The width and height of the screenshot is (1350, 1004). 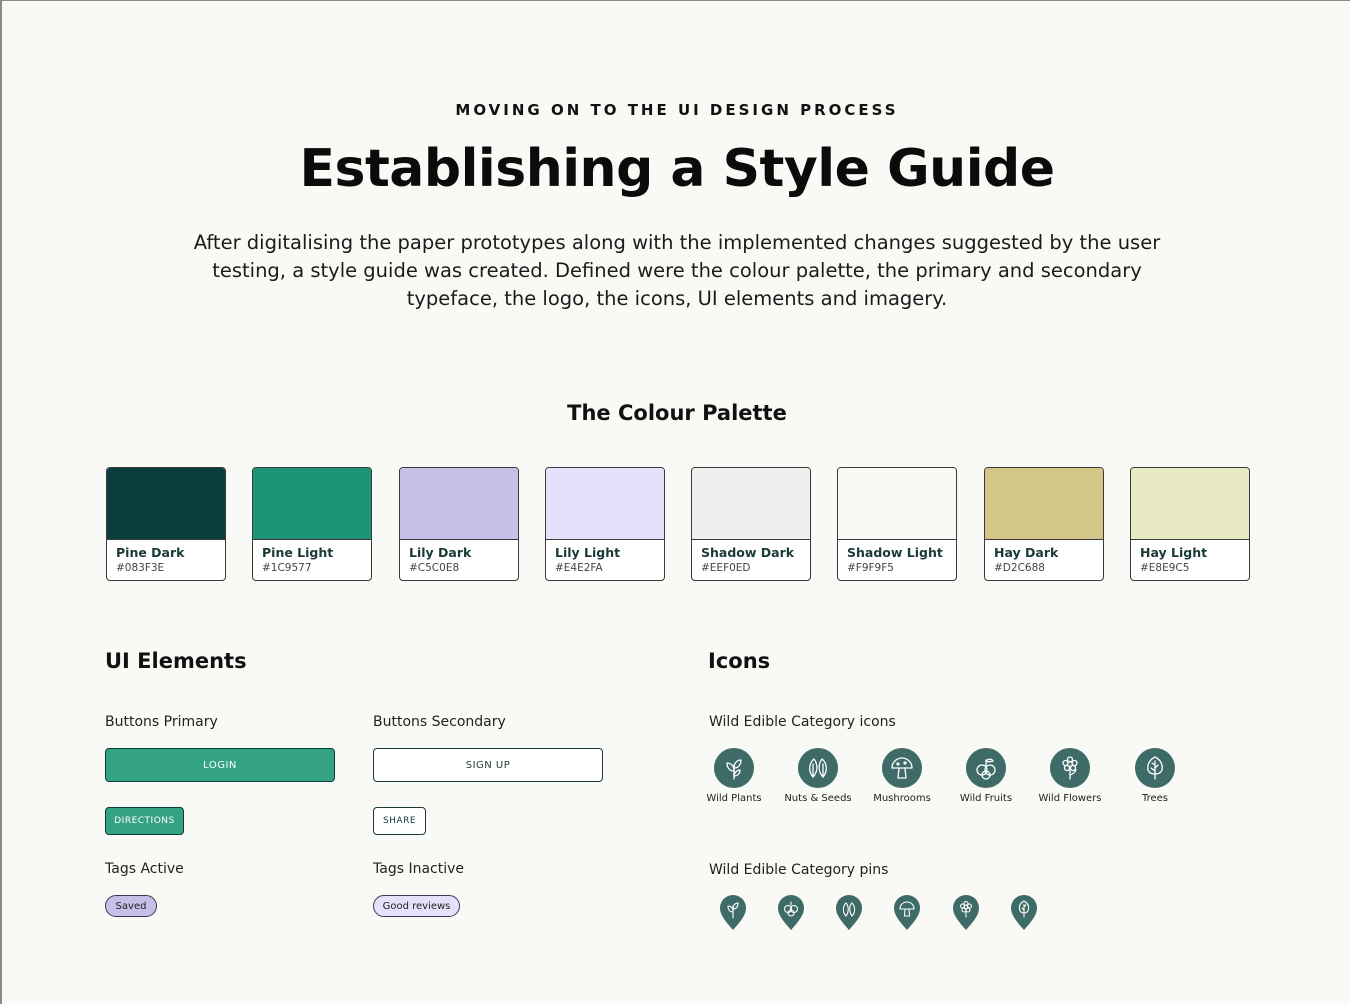 I want to click on fruit-pin-icon, so click(x=791, y=913).